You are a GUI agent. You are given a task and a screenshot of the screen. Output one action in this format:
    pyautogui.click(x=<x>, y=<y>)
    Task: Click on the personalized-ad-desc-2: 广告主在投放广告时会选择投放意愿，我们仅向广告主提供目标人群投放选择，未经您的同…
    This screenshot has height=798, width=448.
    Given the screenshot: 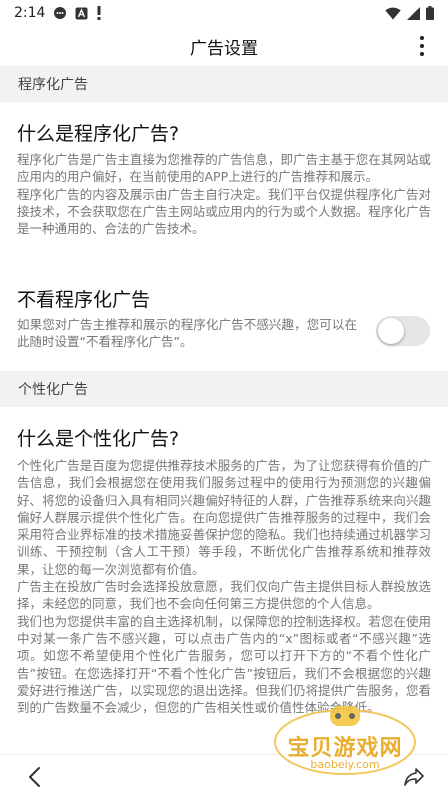 What is the action you would take?
    pyautogui.click(x=224, y=595)
    